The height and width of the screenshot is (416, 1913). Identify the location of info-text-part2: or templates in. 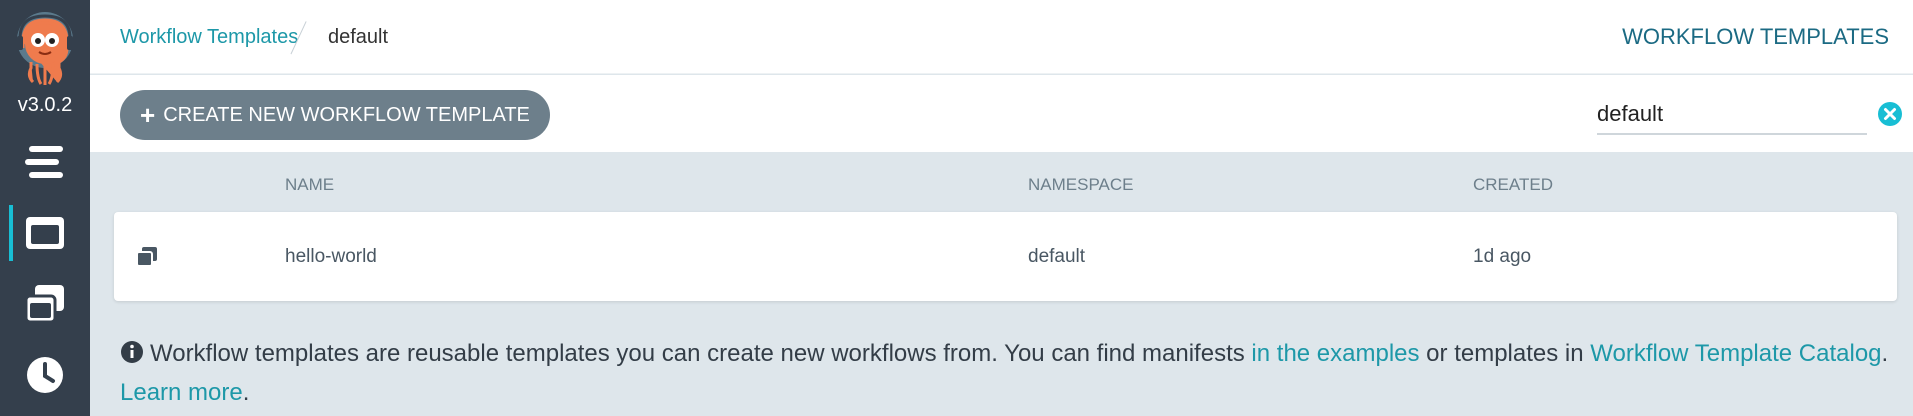
(1505, 353).